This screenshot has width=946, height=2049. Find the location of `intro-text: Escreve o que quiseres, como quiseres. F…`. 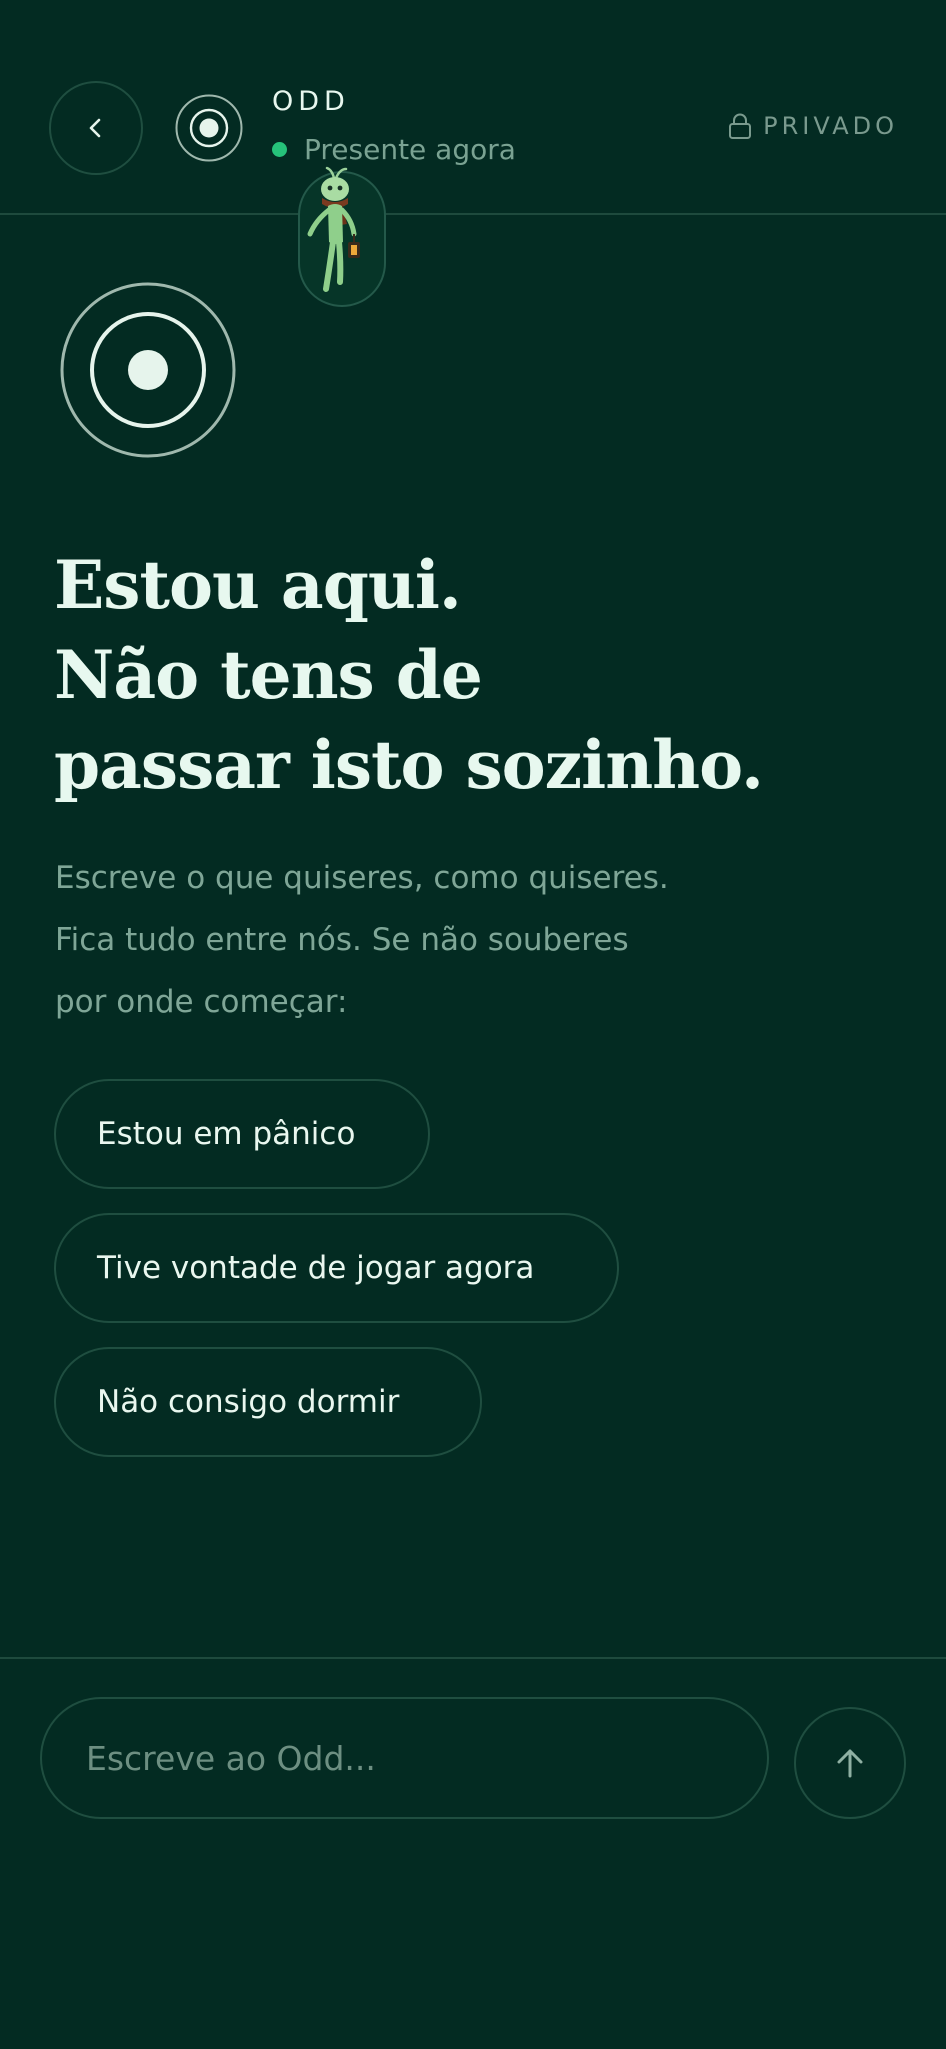

intro-text: Escreve o que quiseres, como quiseres. F… is located at coordinates (465, 940).